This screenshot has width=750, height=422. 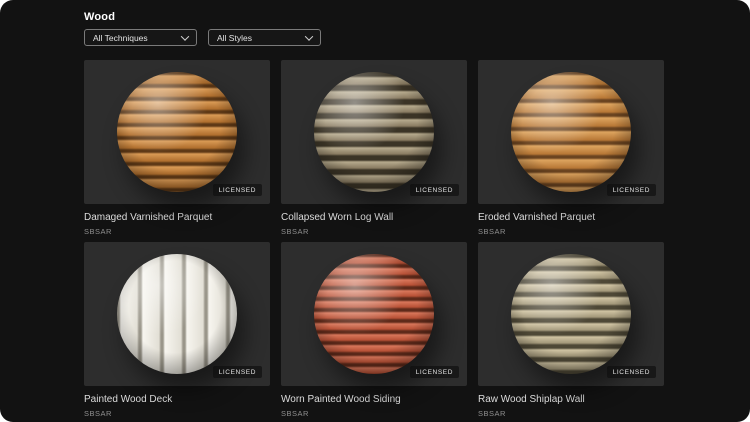 I want to click on material-card: LICENSED Damaged Varnished Parquet SBSAR, so click(x=177, y=151).